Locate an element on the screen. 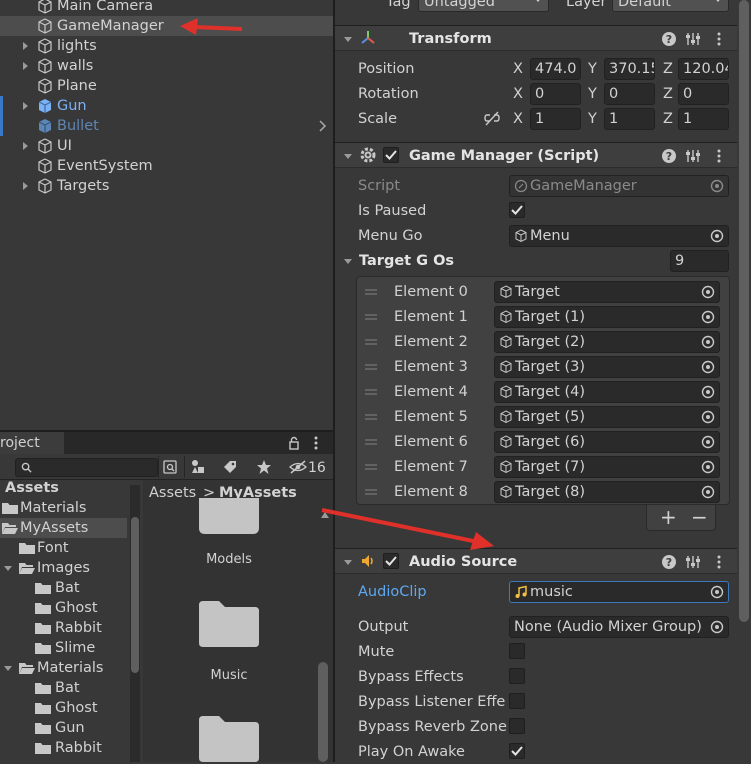 This screenshot has height=764, width=751. tree-item-ghost: Ghost is located at coordinates (63, 708).